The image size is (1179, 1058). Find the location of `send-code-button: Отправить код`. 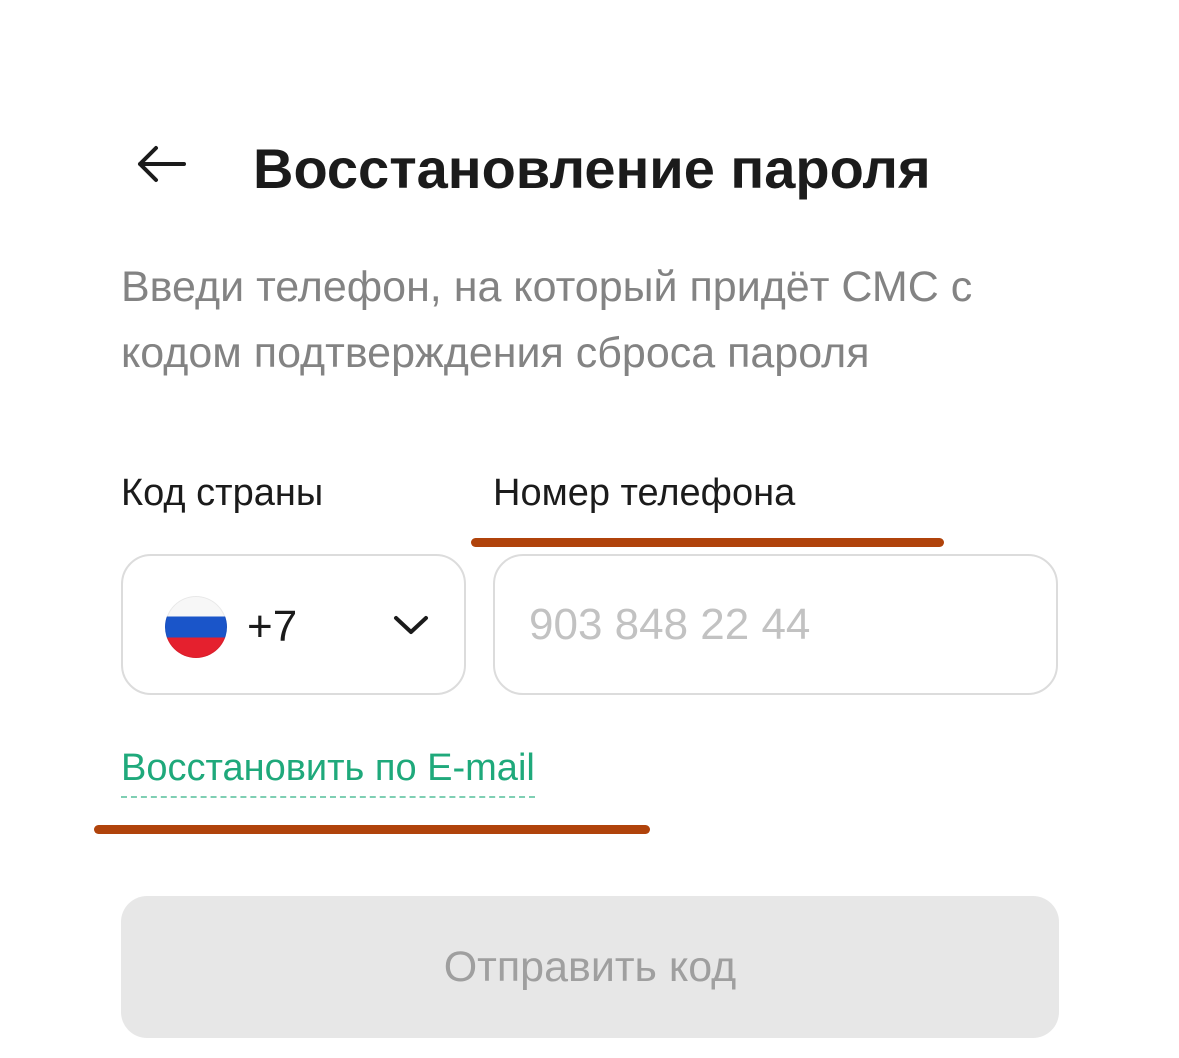

send-code-button: Отправить код is located at coordinates (590, 967).